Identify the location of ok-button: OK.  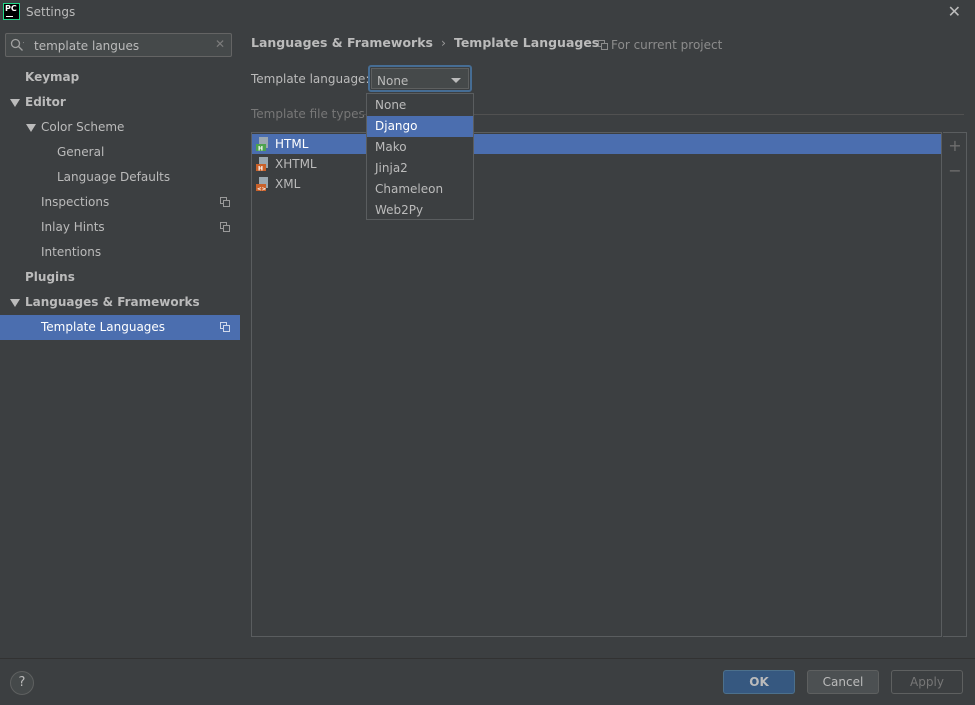
(759, 682).